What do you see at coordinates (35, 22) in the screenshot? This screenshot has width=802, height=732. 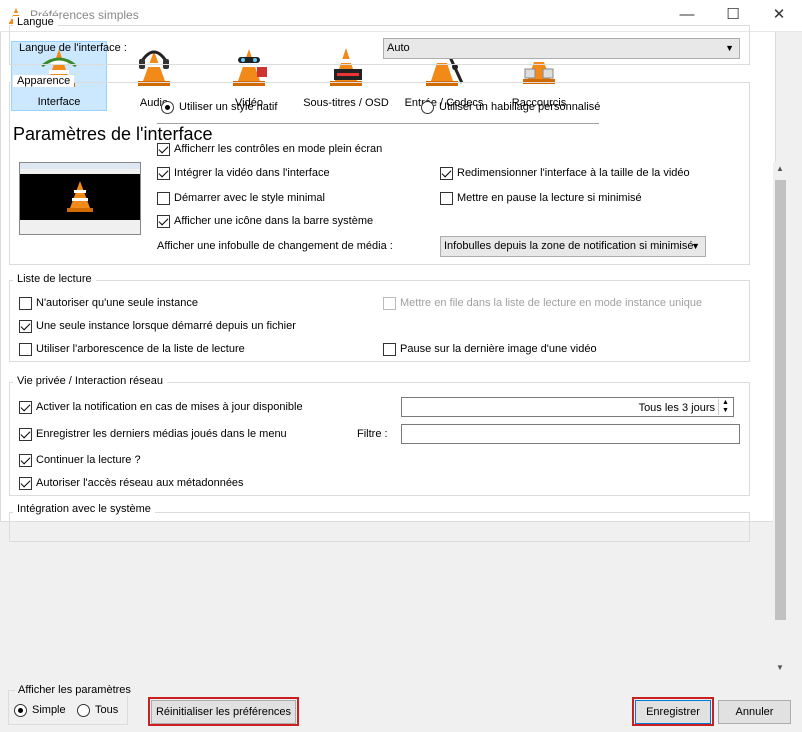 I see `language-group-title: Langue` at bounding box center [35, 22].